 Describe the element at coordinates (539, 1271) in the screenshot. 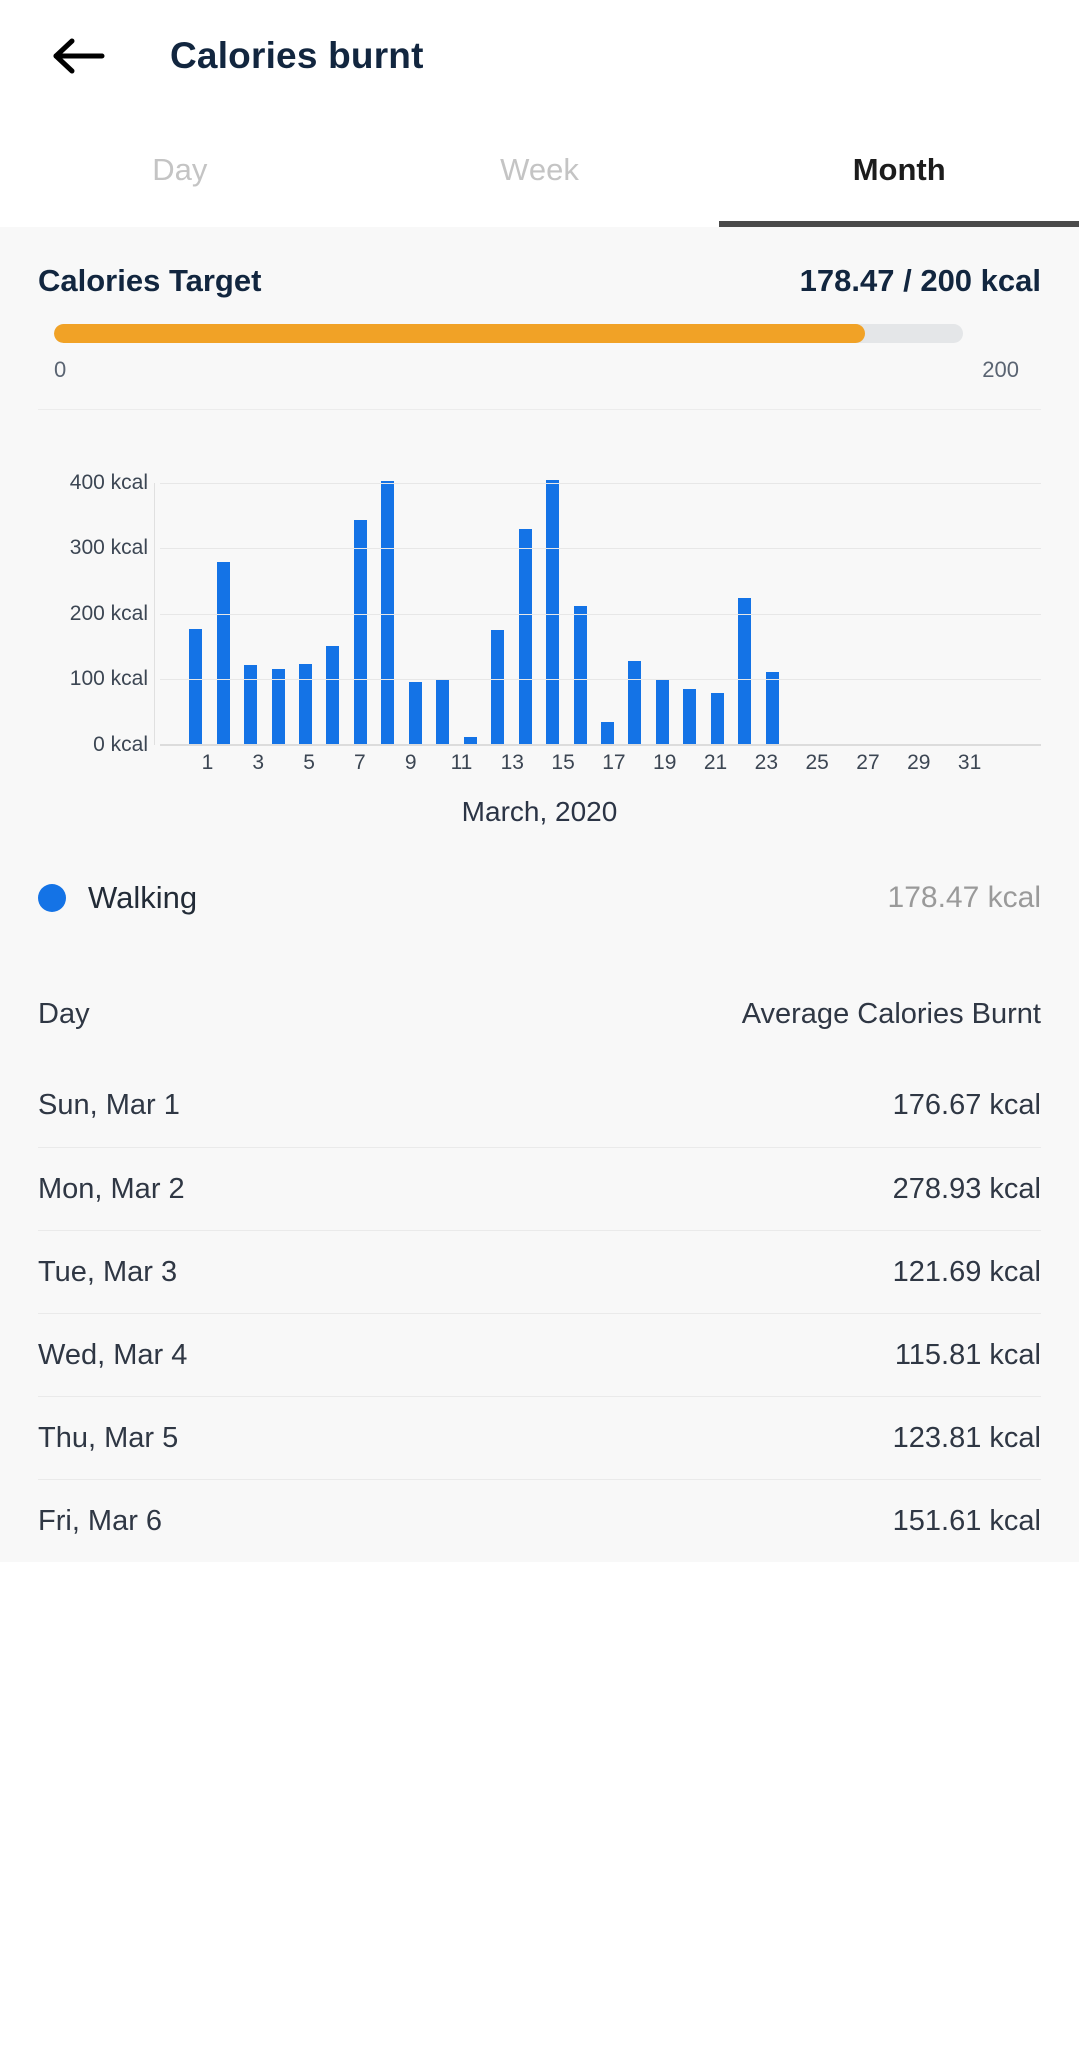

I see `table-row: Tue, Mar 3 121.69 kcal` at that location.